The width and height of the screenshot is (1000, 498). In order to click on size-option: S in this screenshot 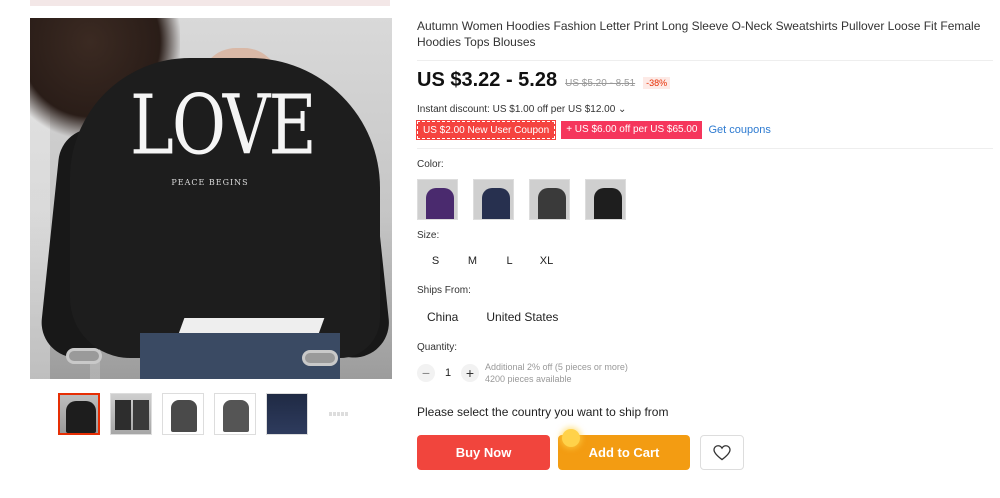, I will do `click(435, 261)`.